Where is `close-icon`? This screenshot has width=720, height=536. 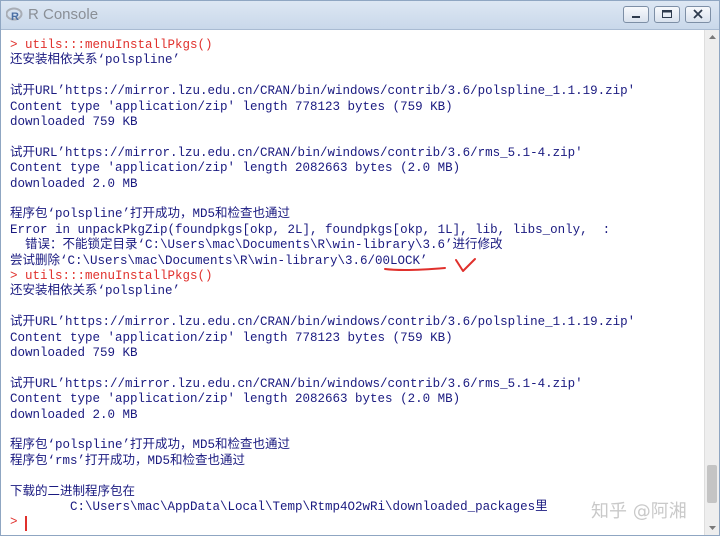 close-icon is located at coordinates (698, 14).